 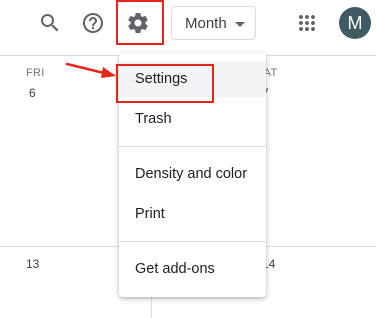 What do you see at coordinates (90, 70) in the screenshot?
I see `red-arrow-annotation` at bounding box center [90, 70].